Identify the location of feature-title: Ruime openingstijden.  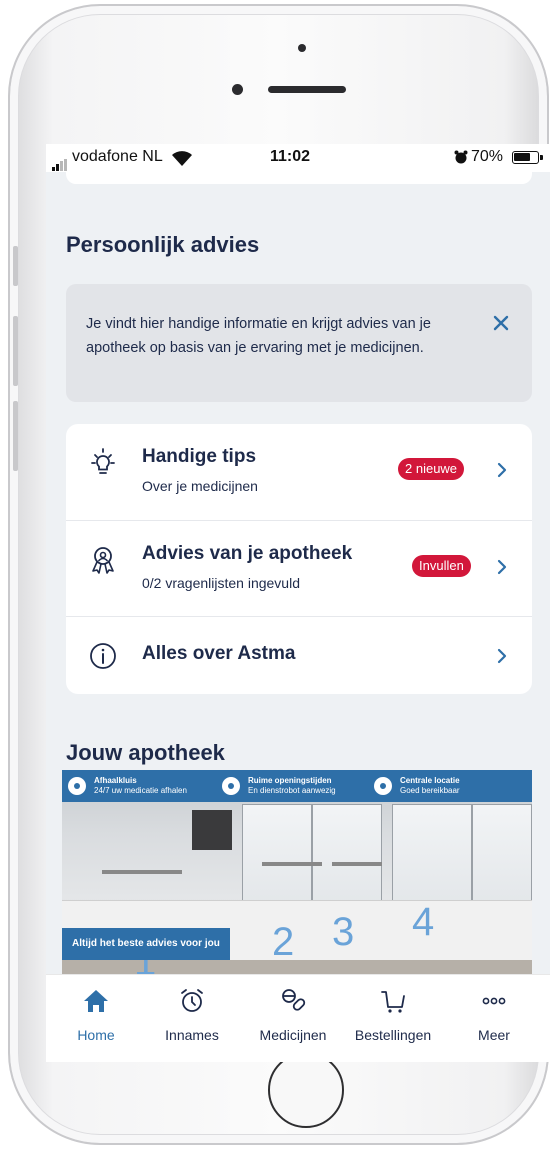
(290, 780).